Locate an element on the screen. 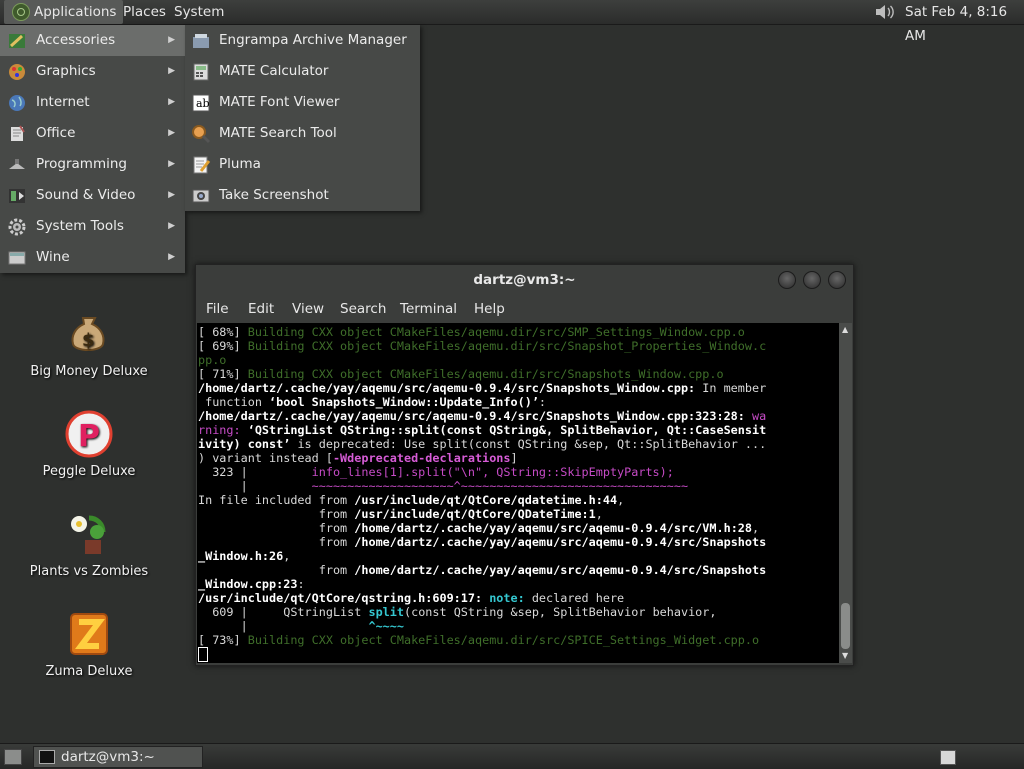 The width and height of the screenshot is (1024, 769). system-menu-button: System is located at coordinates (199, 12).